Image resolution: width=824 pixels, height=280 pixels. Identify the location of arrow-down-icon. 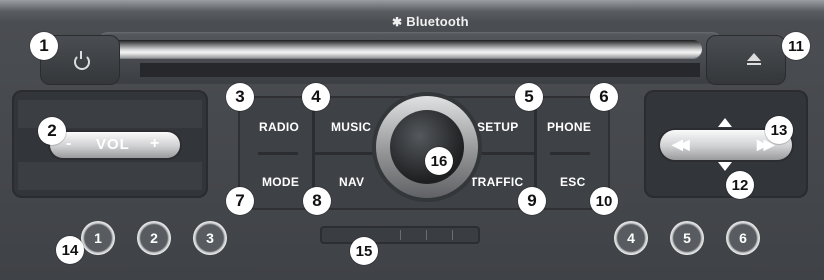
(725, 166).